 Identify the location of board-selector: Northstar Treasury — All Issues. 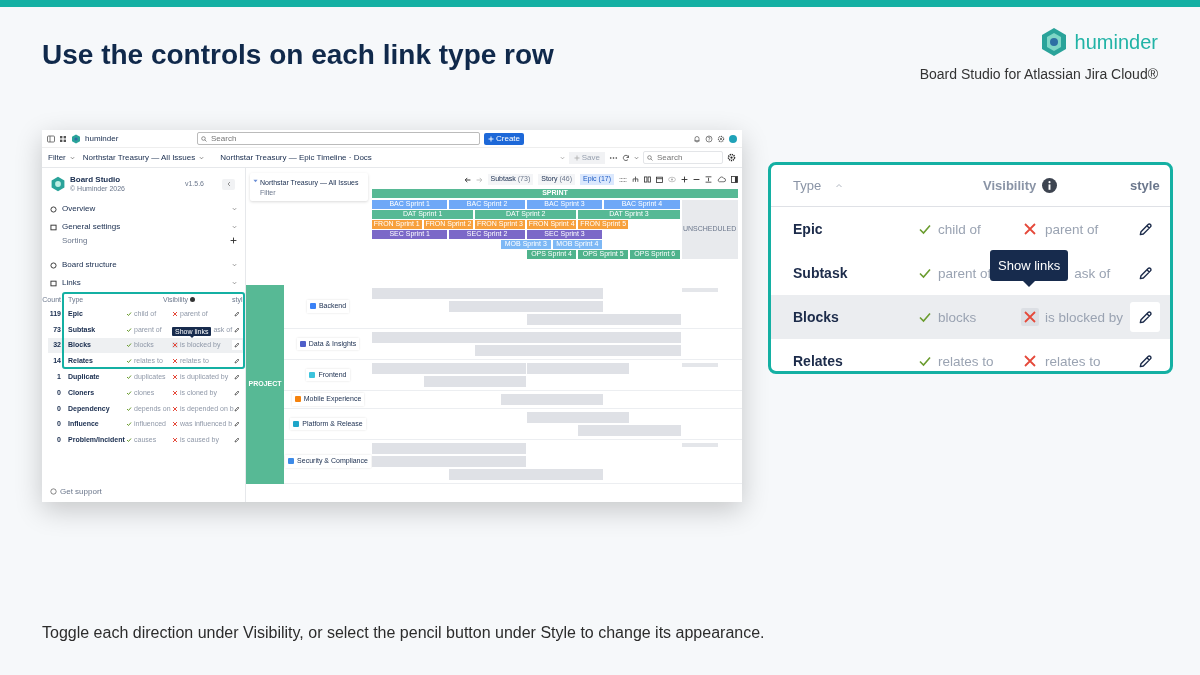
(139, 157).